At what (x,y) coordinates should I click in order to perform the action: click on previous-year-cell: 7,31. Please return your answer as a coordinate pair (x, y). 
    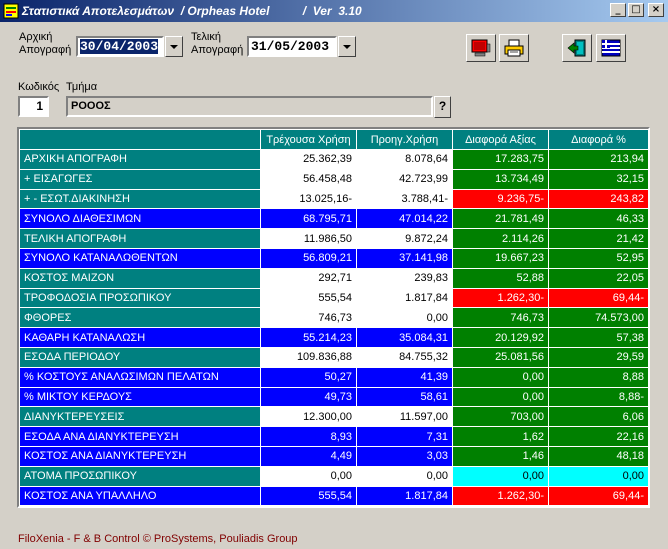
    Looking at the image, I should click on (404, 436).